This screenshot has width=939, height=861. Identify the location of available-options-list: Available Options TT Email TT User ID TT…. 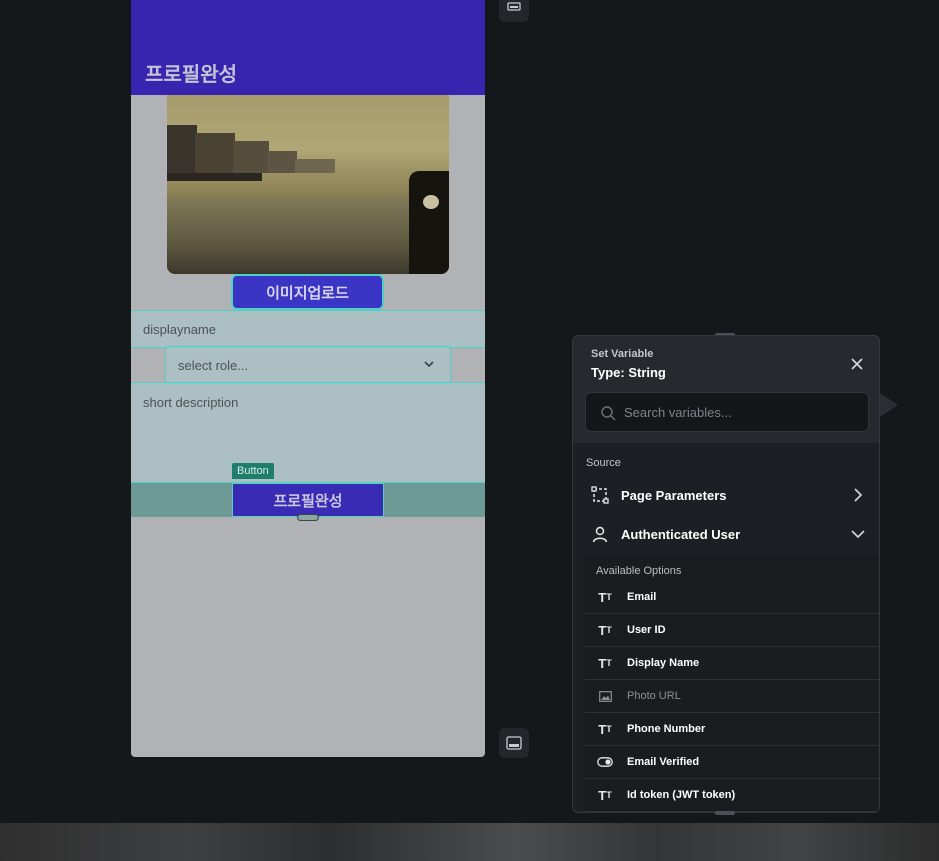
(732, 683).